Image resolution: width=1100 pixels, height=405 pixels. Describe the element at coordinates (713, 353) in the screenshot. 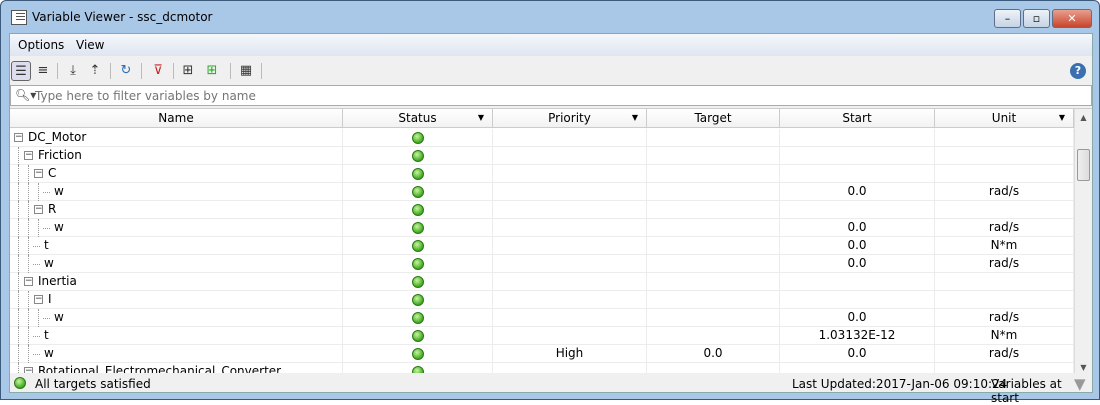

I see `target-value: 0.0` at that location.